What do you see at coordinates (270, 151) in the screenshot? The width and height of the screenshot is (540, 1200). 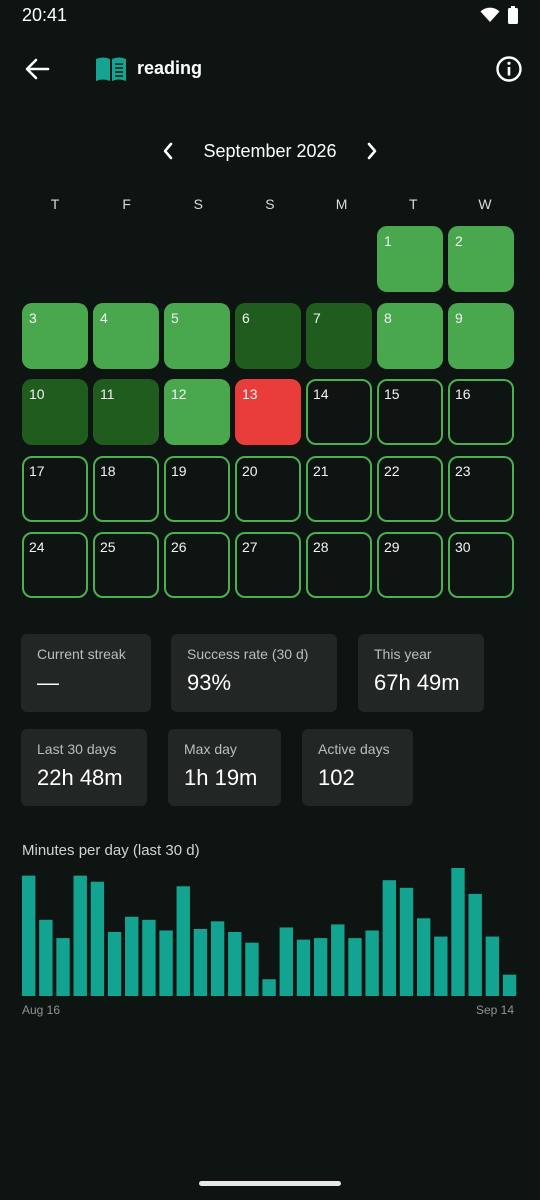 I see `month-navigation: September 2026` at bounding box center [270, 151].